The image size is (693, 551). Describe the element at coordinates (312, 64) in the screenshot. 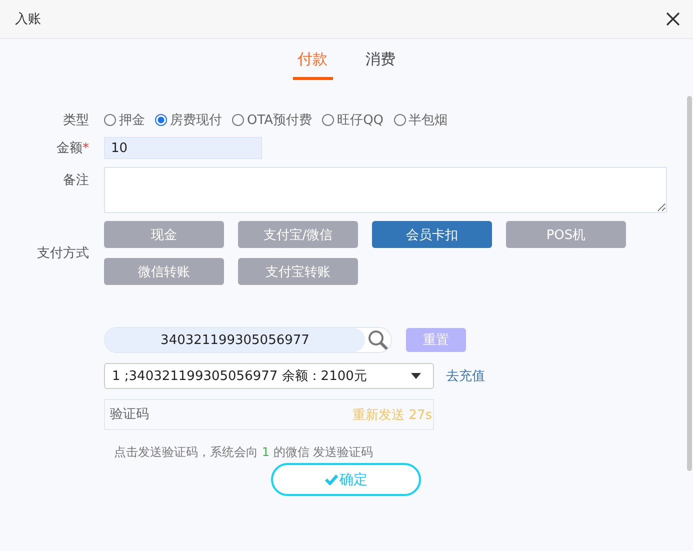

I see `tab: 付款` at that location.